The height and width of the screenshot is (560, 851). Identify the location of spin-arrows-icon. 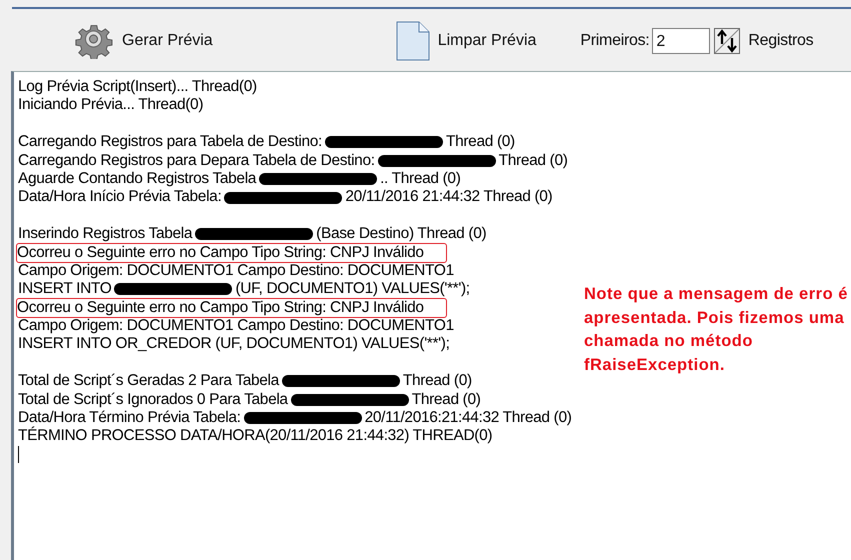
(727, 41).